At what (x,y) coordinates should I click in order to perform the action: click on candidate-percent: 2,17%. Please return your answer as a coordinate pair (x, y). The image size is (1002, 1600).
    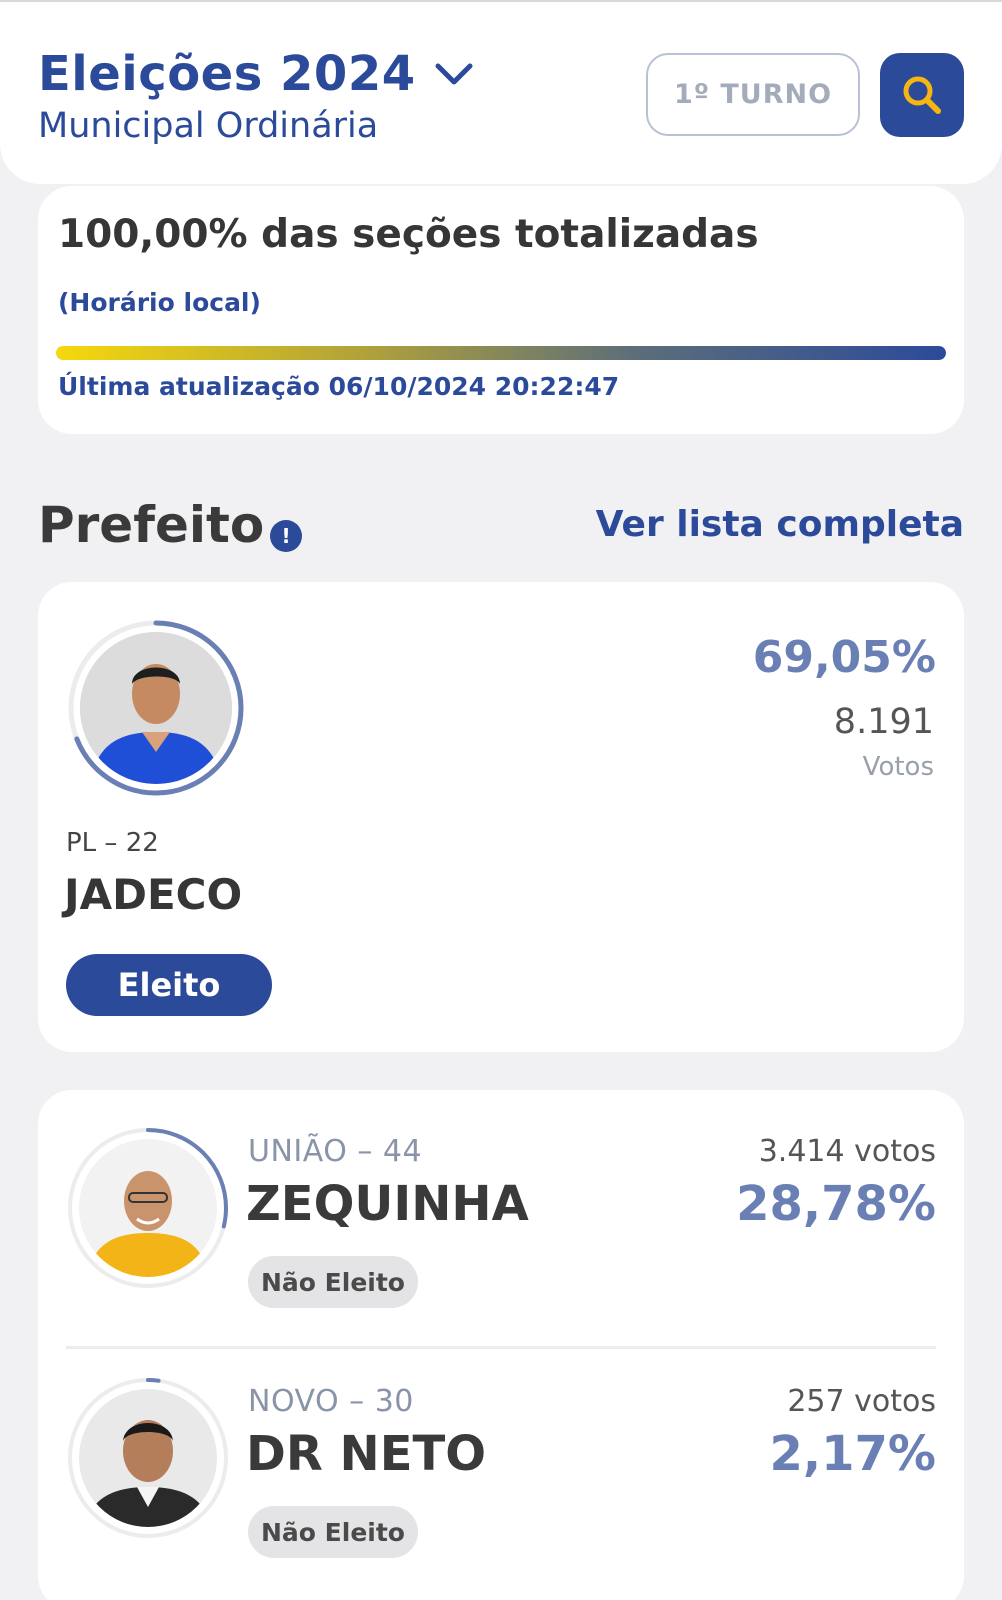
    Looking at the image, I should click on (852, 1454).